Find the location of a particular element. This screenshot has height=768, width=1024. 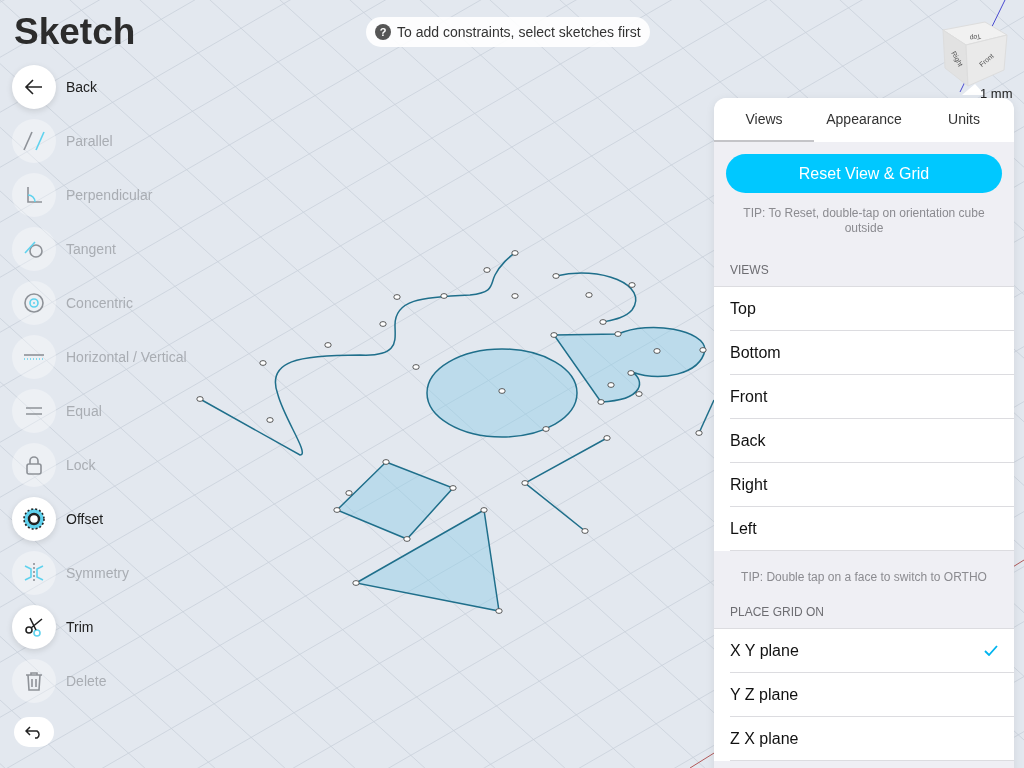

tool-label: Symmetry is located at coordinates (97, 573).